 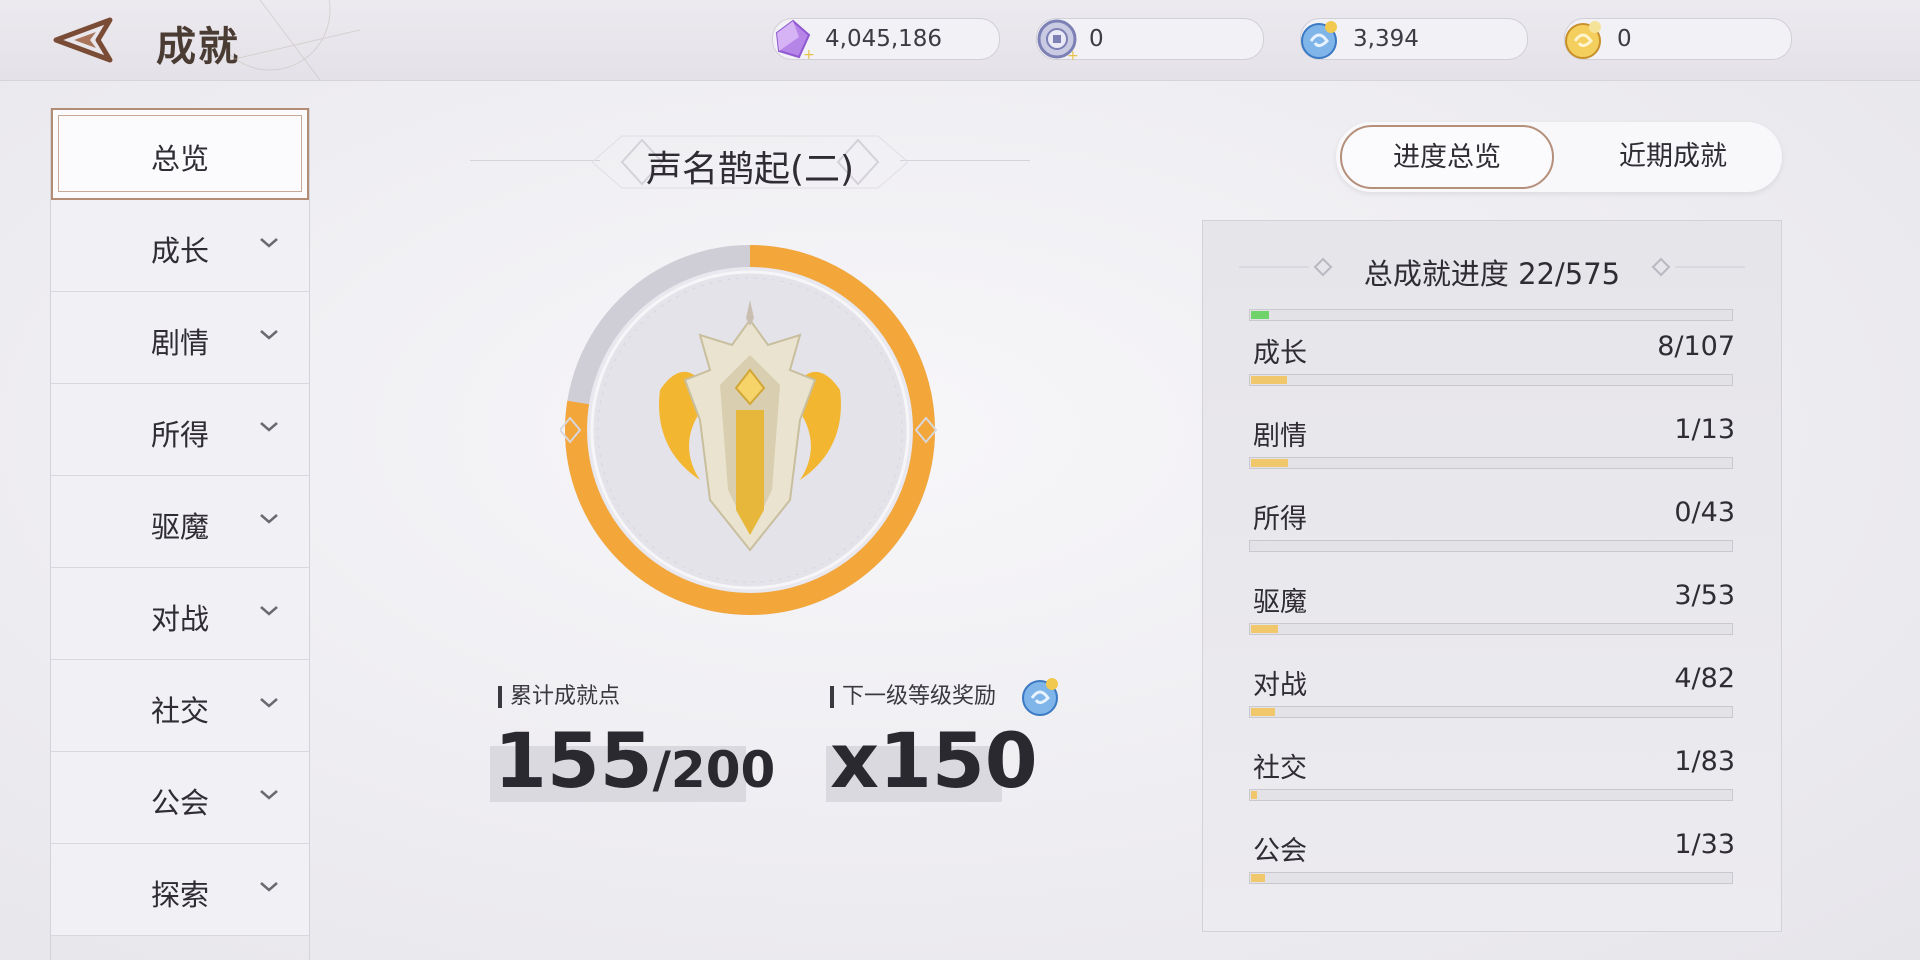 What do you see at coordinates (1150, 40) in the screenshot?
I see `currency-silver-coin: + 0` at bounding box center [1150, 40].